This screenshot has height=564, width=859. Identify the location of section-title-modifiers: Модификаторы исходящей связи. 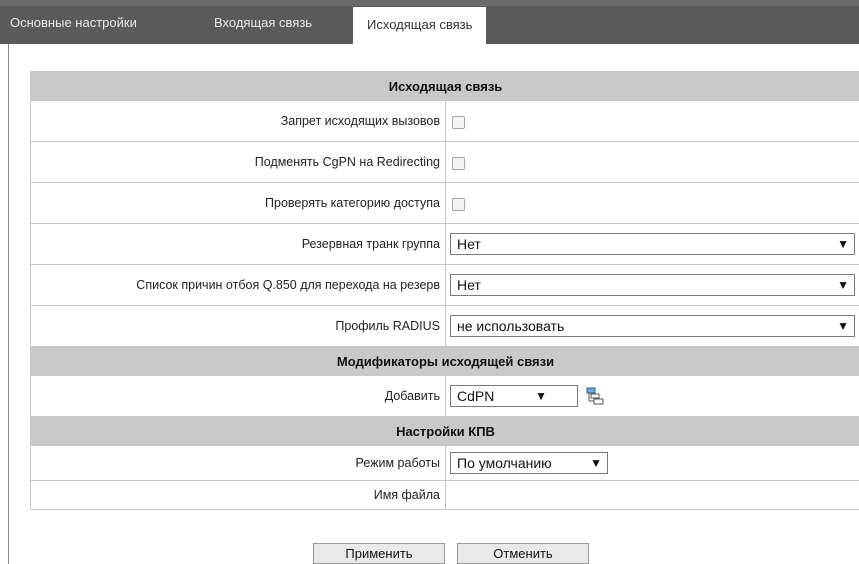
(444, 361).